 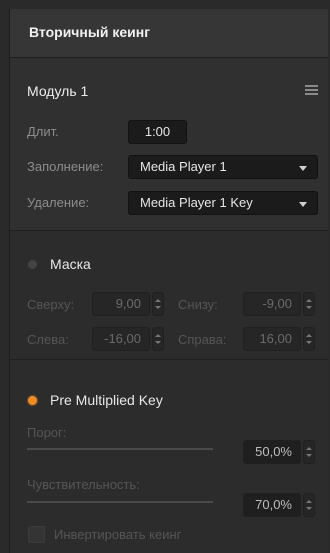 I want to click on key-source-label: Удаление:, so click(x=58, y=202).